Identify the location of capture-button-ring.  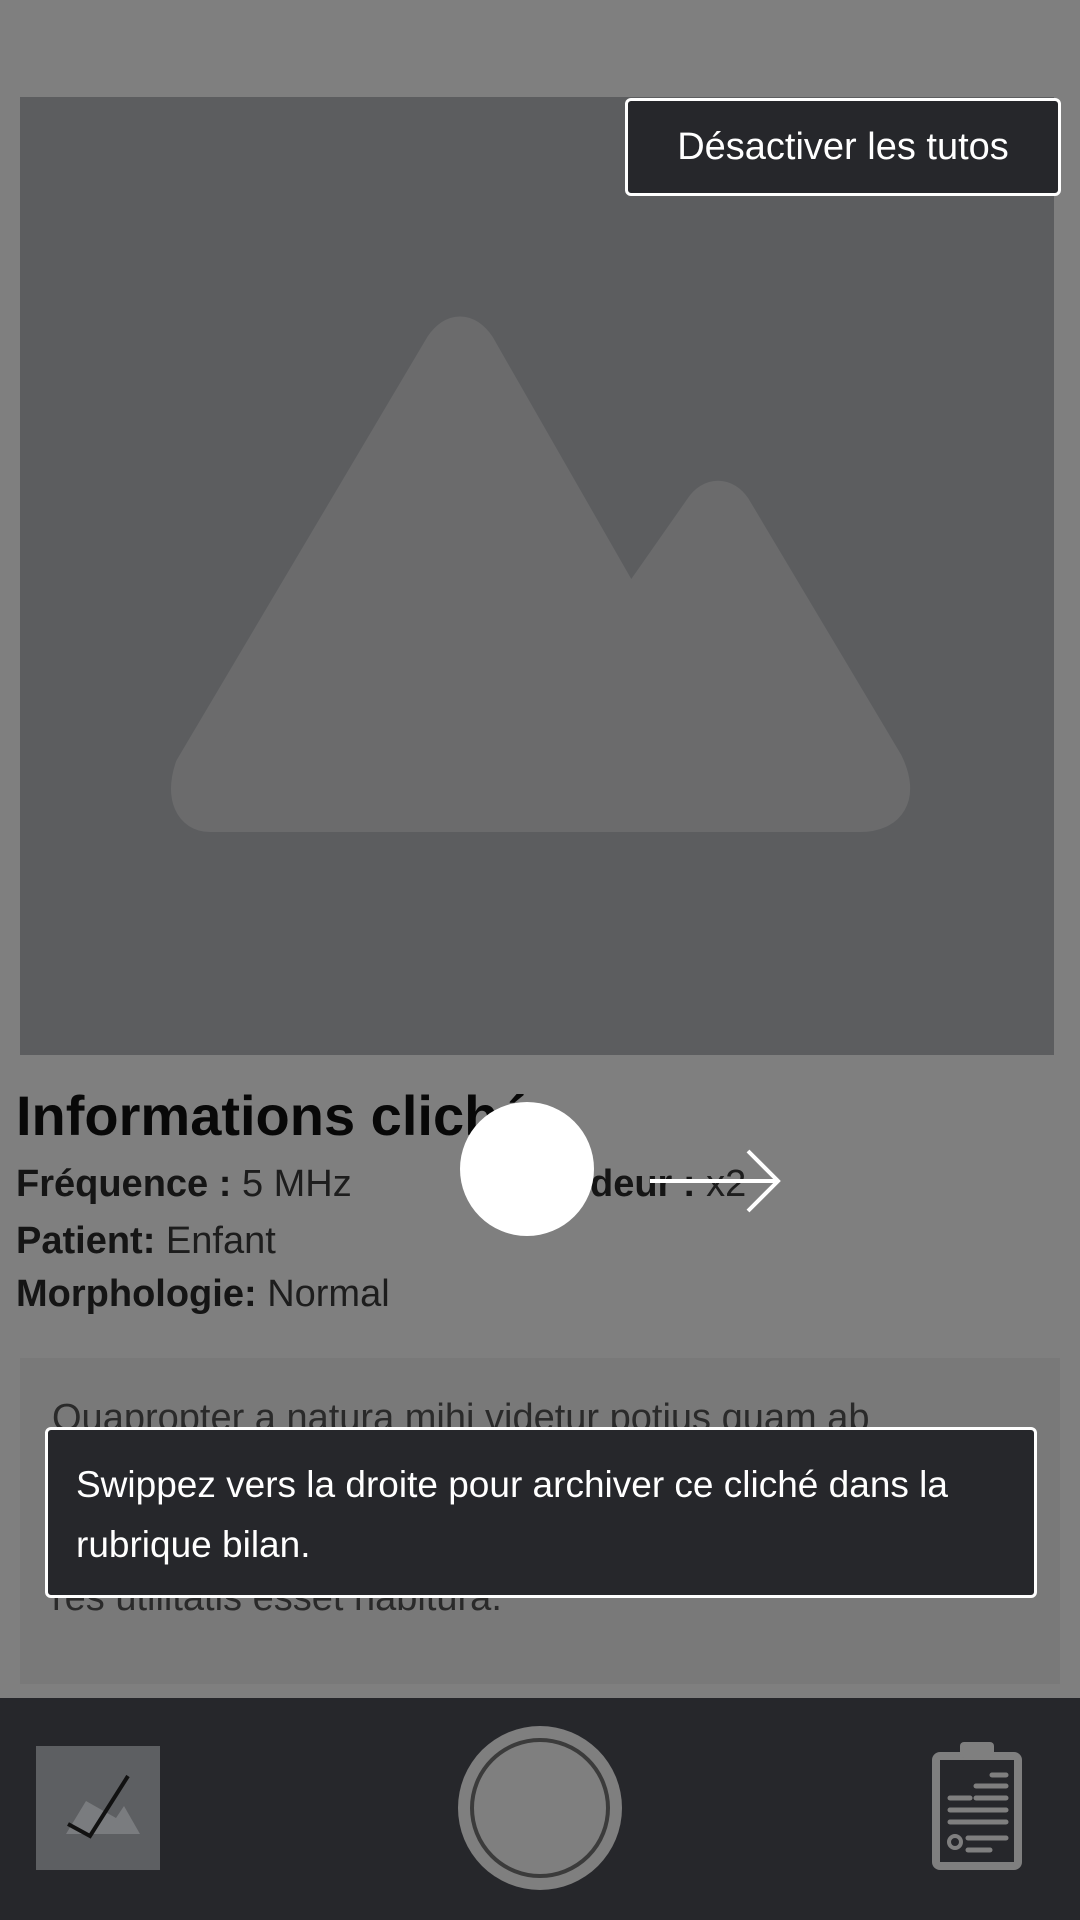
(540, 1808).